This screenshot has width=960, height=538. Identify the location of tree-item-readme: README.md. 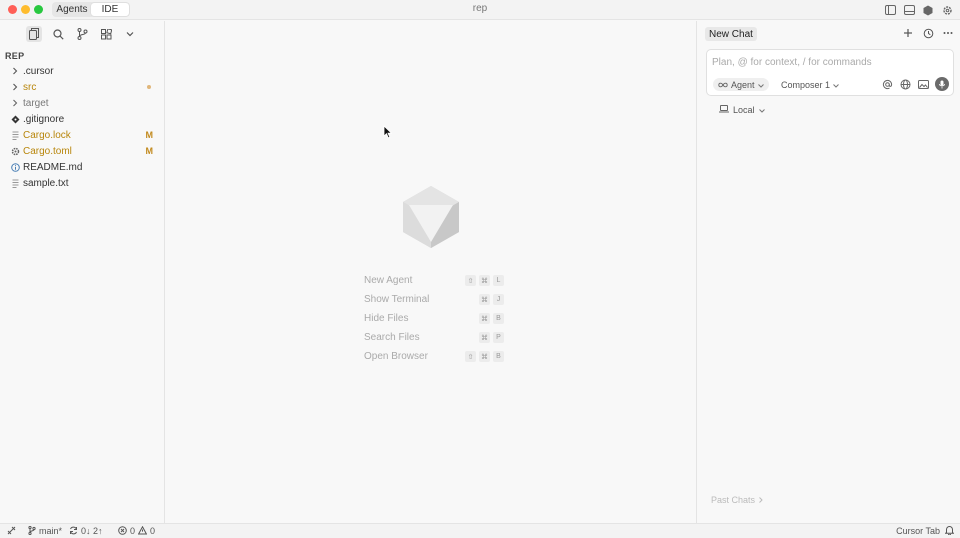
(82, 167).